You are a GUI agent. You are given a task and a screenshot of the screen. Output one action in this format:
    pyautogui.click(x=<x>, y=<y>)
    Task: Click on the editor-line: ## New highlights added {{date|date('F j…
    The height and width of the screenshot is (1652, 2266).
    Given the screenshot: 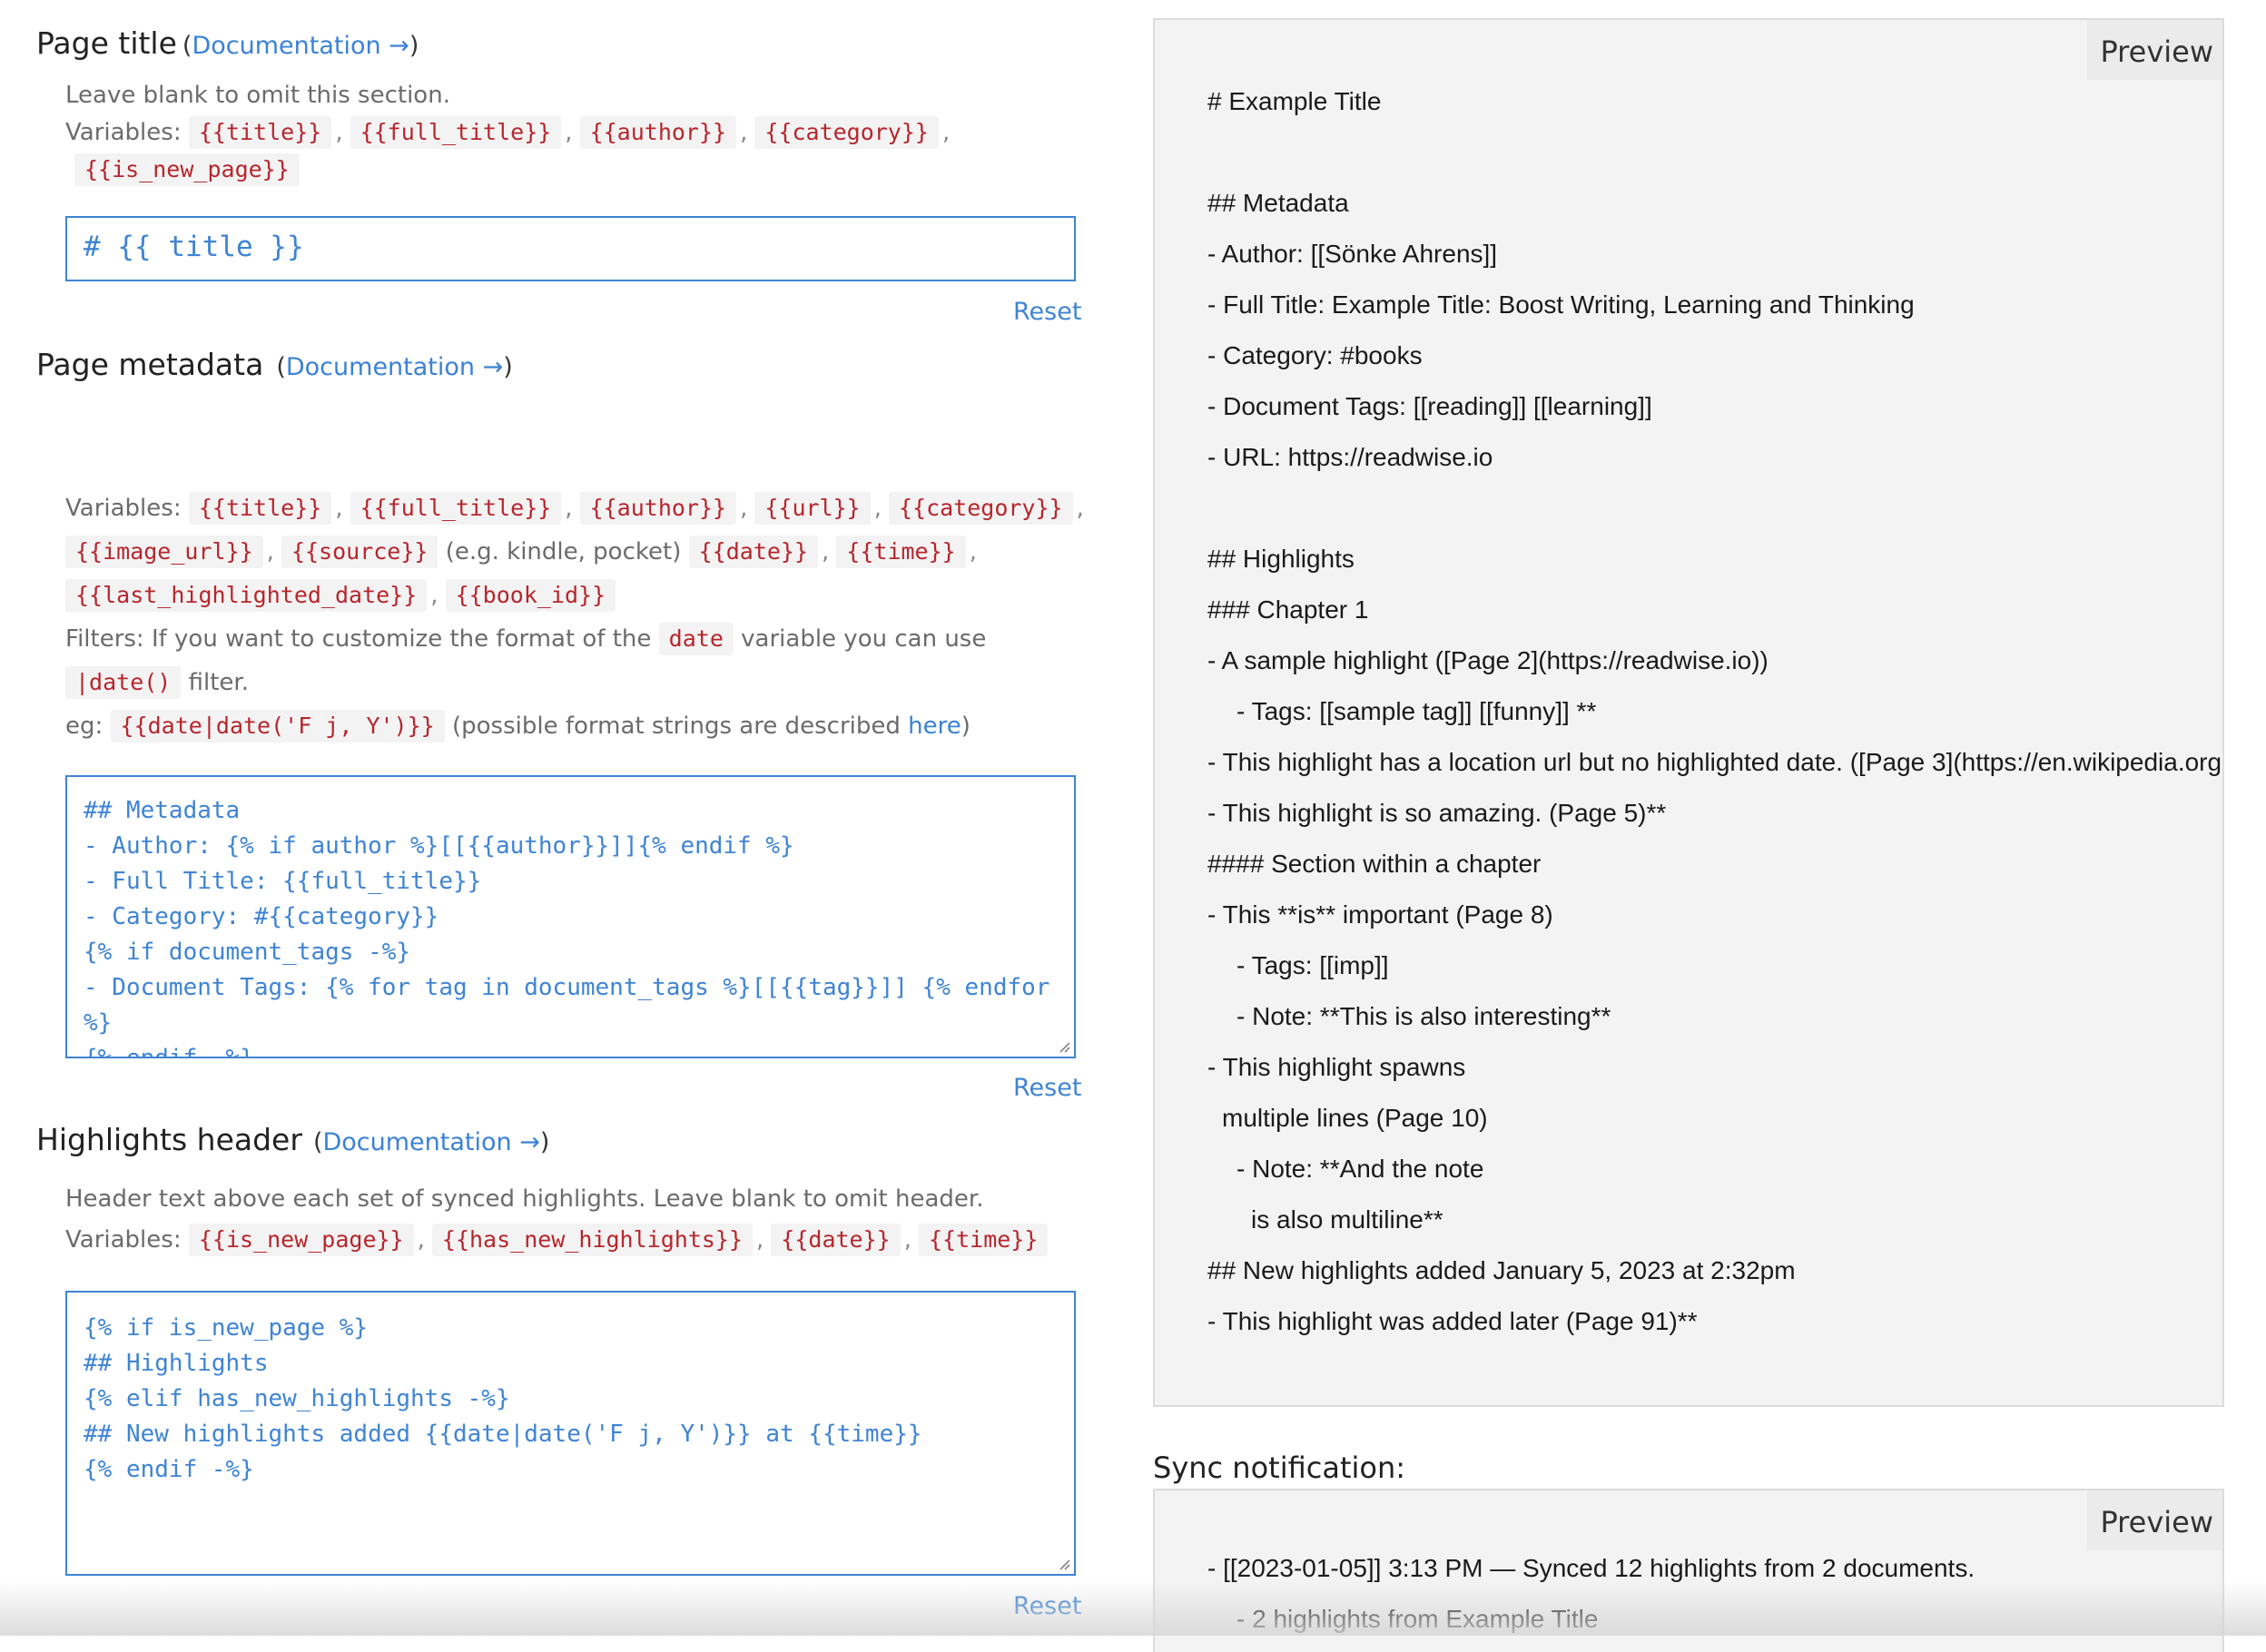 What is the action you would take?
    pyautogui.click(x=503, y=1434)
    